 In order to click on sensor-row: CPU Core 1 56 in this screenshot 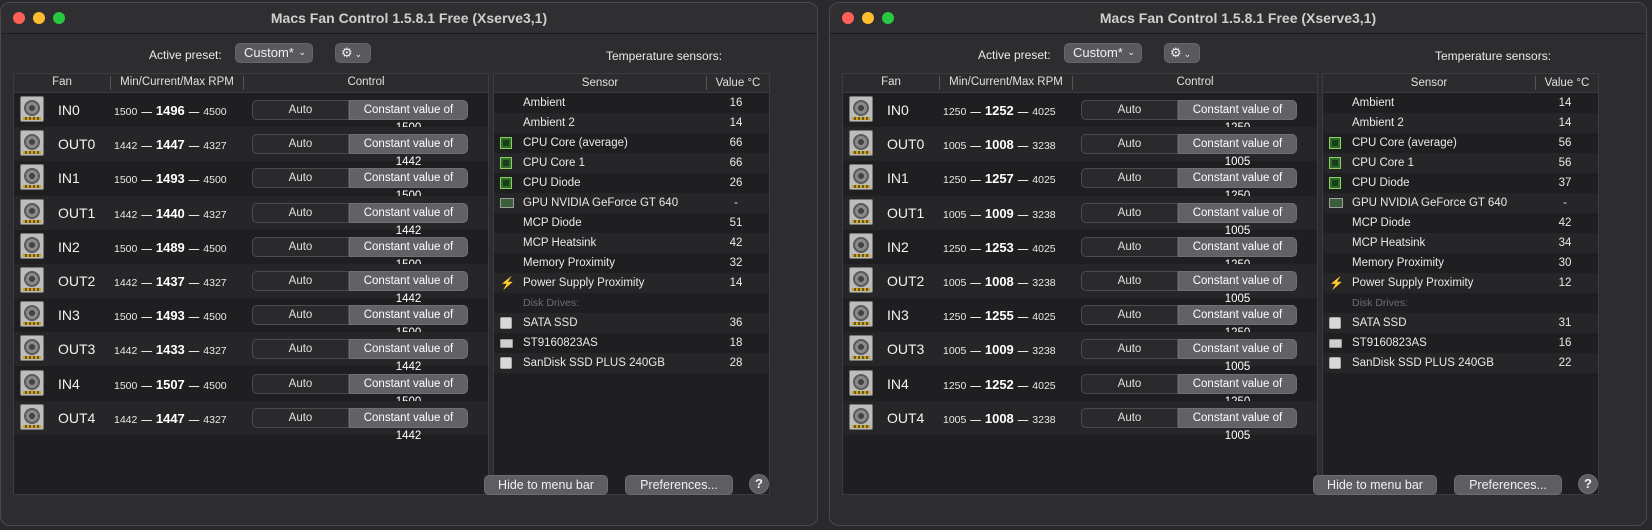, I will do `click(1460, 163)`.